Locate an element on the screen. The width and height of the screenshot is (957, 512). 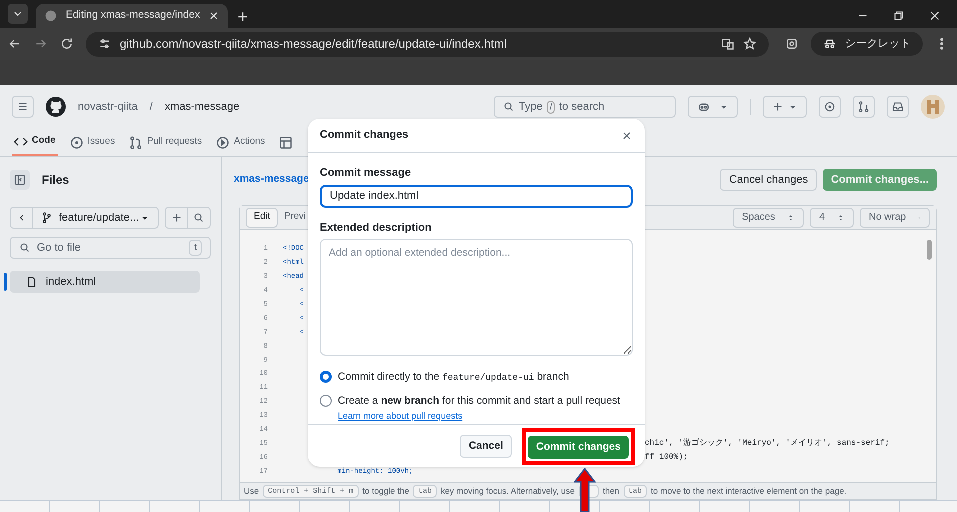
editor-select: No wrap is located at coordinates (895, 218).